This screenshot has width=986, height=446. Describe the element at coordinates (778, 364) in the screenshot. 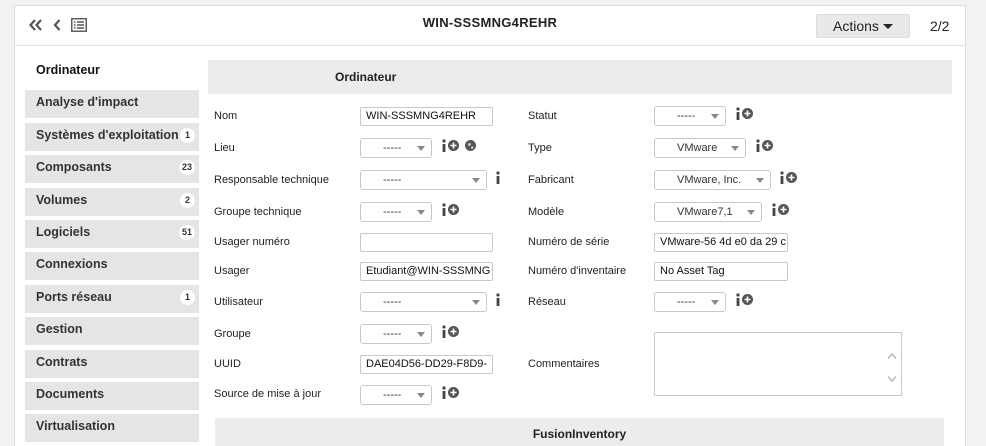

I see `commentaires-textarea` at that location.